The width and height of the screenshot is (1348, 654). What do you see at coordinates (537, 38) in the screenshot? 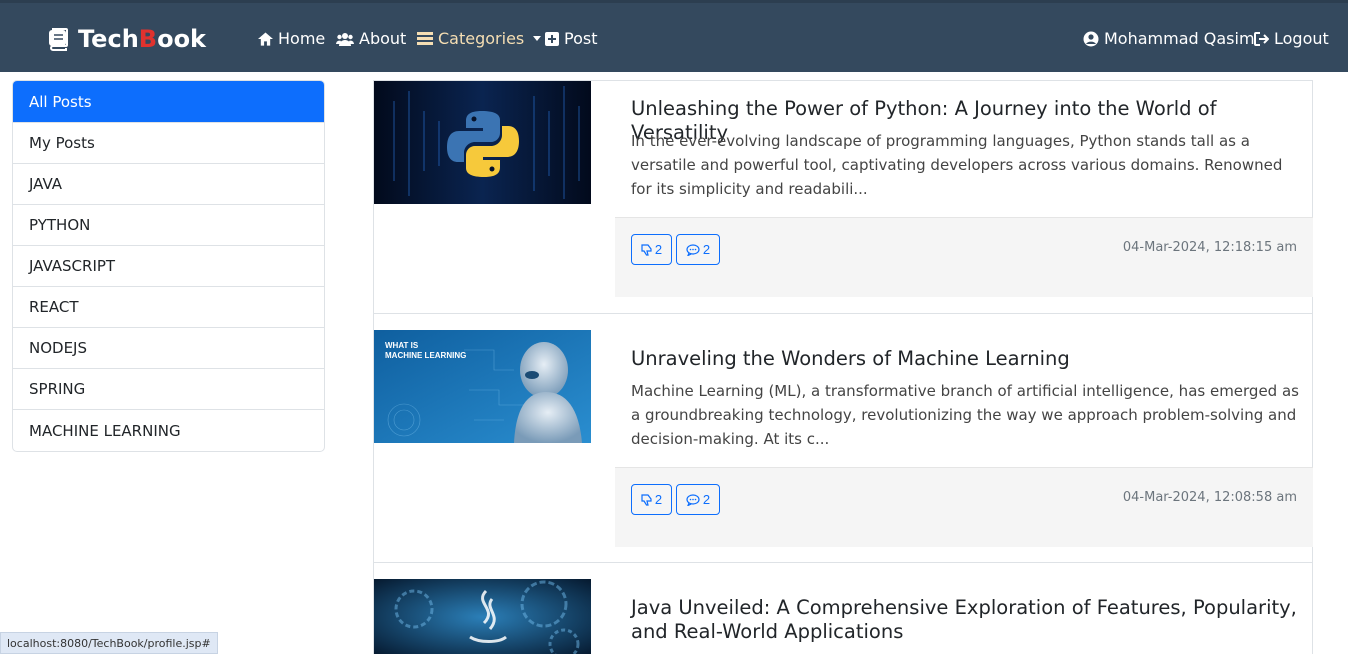
I see `chevron-down-icon` at bounding box center [537, 38].